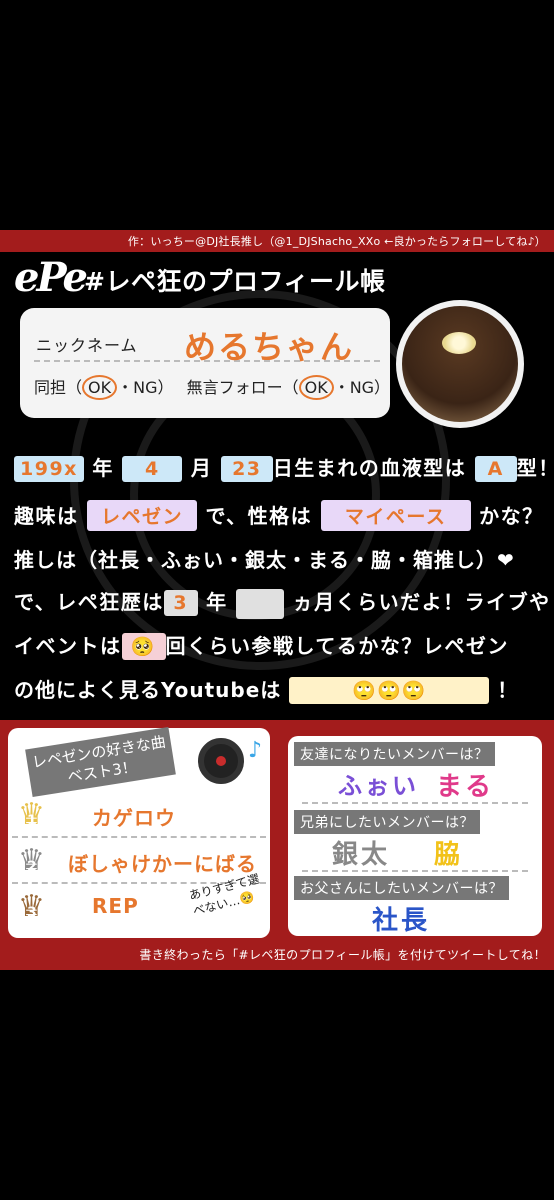 This screenshot has width=554, height=1200. I want to click on youtube-prefix: の他によく見るYoutubeは, so click(148, 690).